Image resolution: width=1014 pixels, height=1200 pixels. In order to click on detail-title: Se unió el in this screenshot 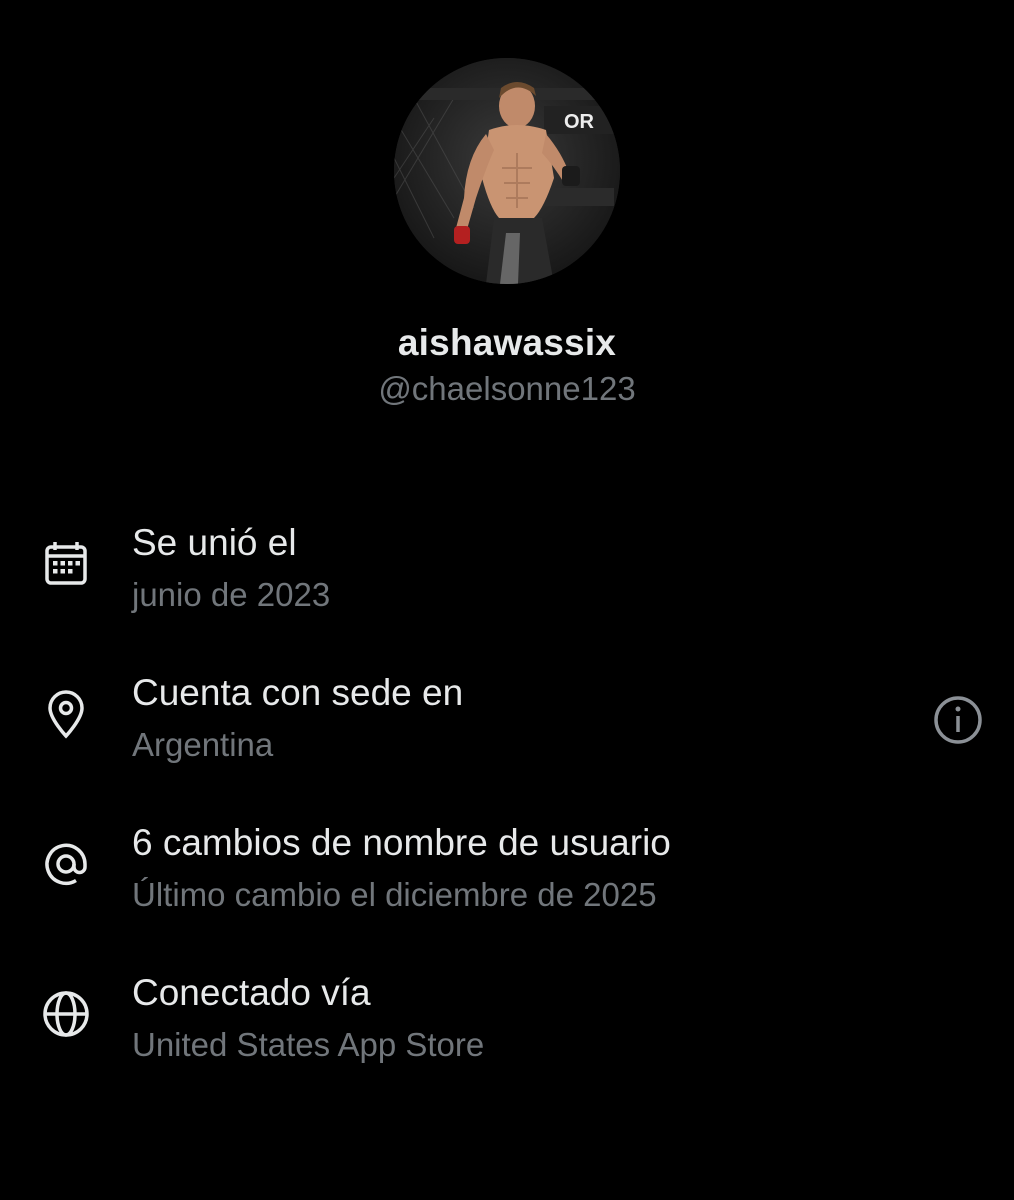, I will do `click(214, 542)`.